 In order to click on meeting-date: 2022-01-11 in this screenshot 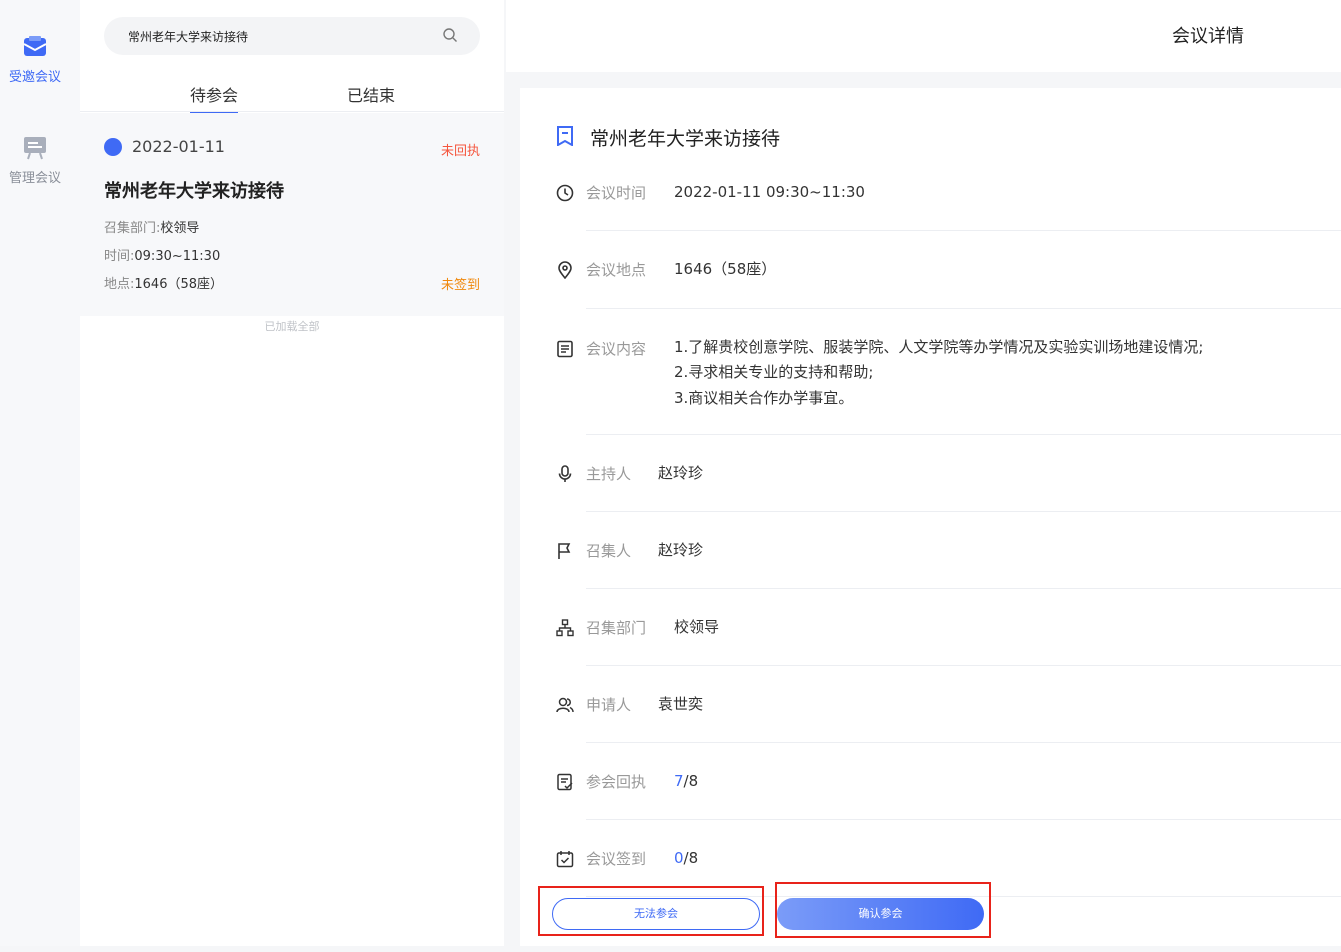, I will do `click(178, 146)`.